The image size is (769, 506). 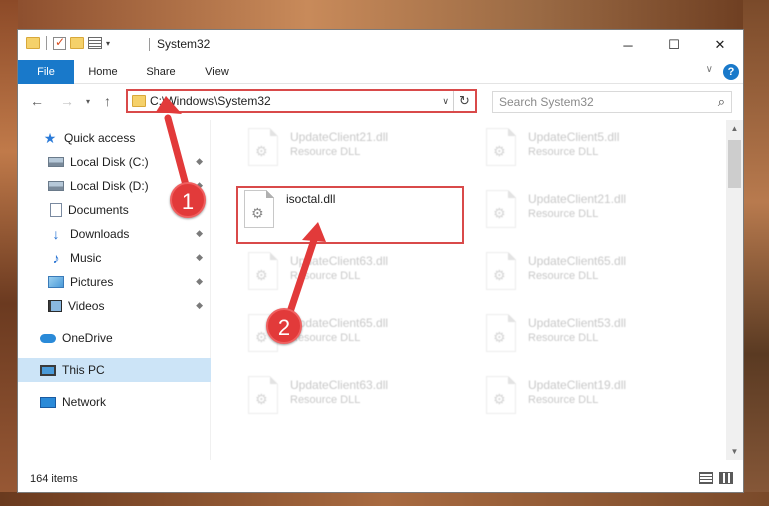 What do you see at coordinates (59, 42) in the screenshot?
I see `properties-check-icon` at bounding box center [59, 42].